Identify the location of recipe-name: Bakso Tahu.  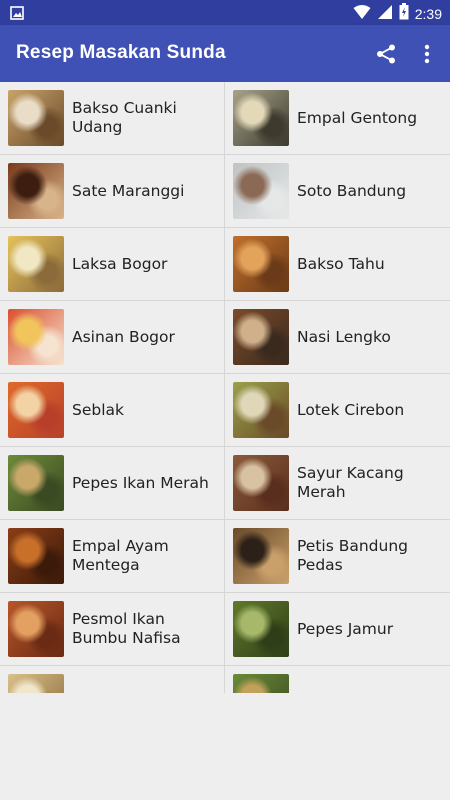
(341, 263).